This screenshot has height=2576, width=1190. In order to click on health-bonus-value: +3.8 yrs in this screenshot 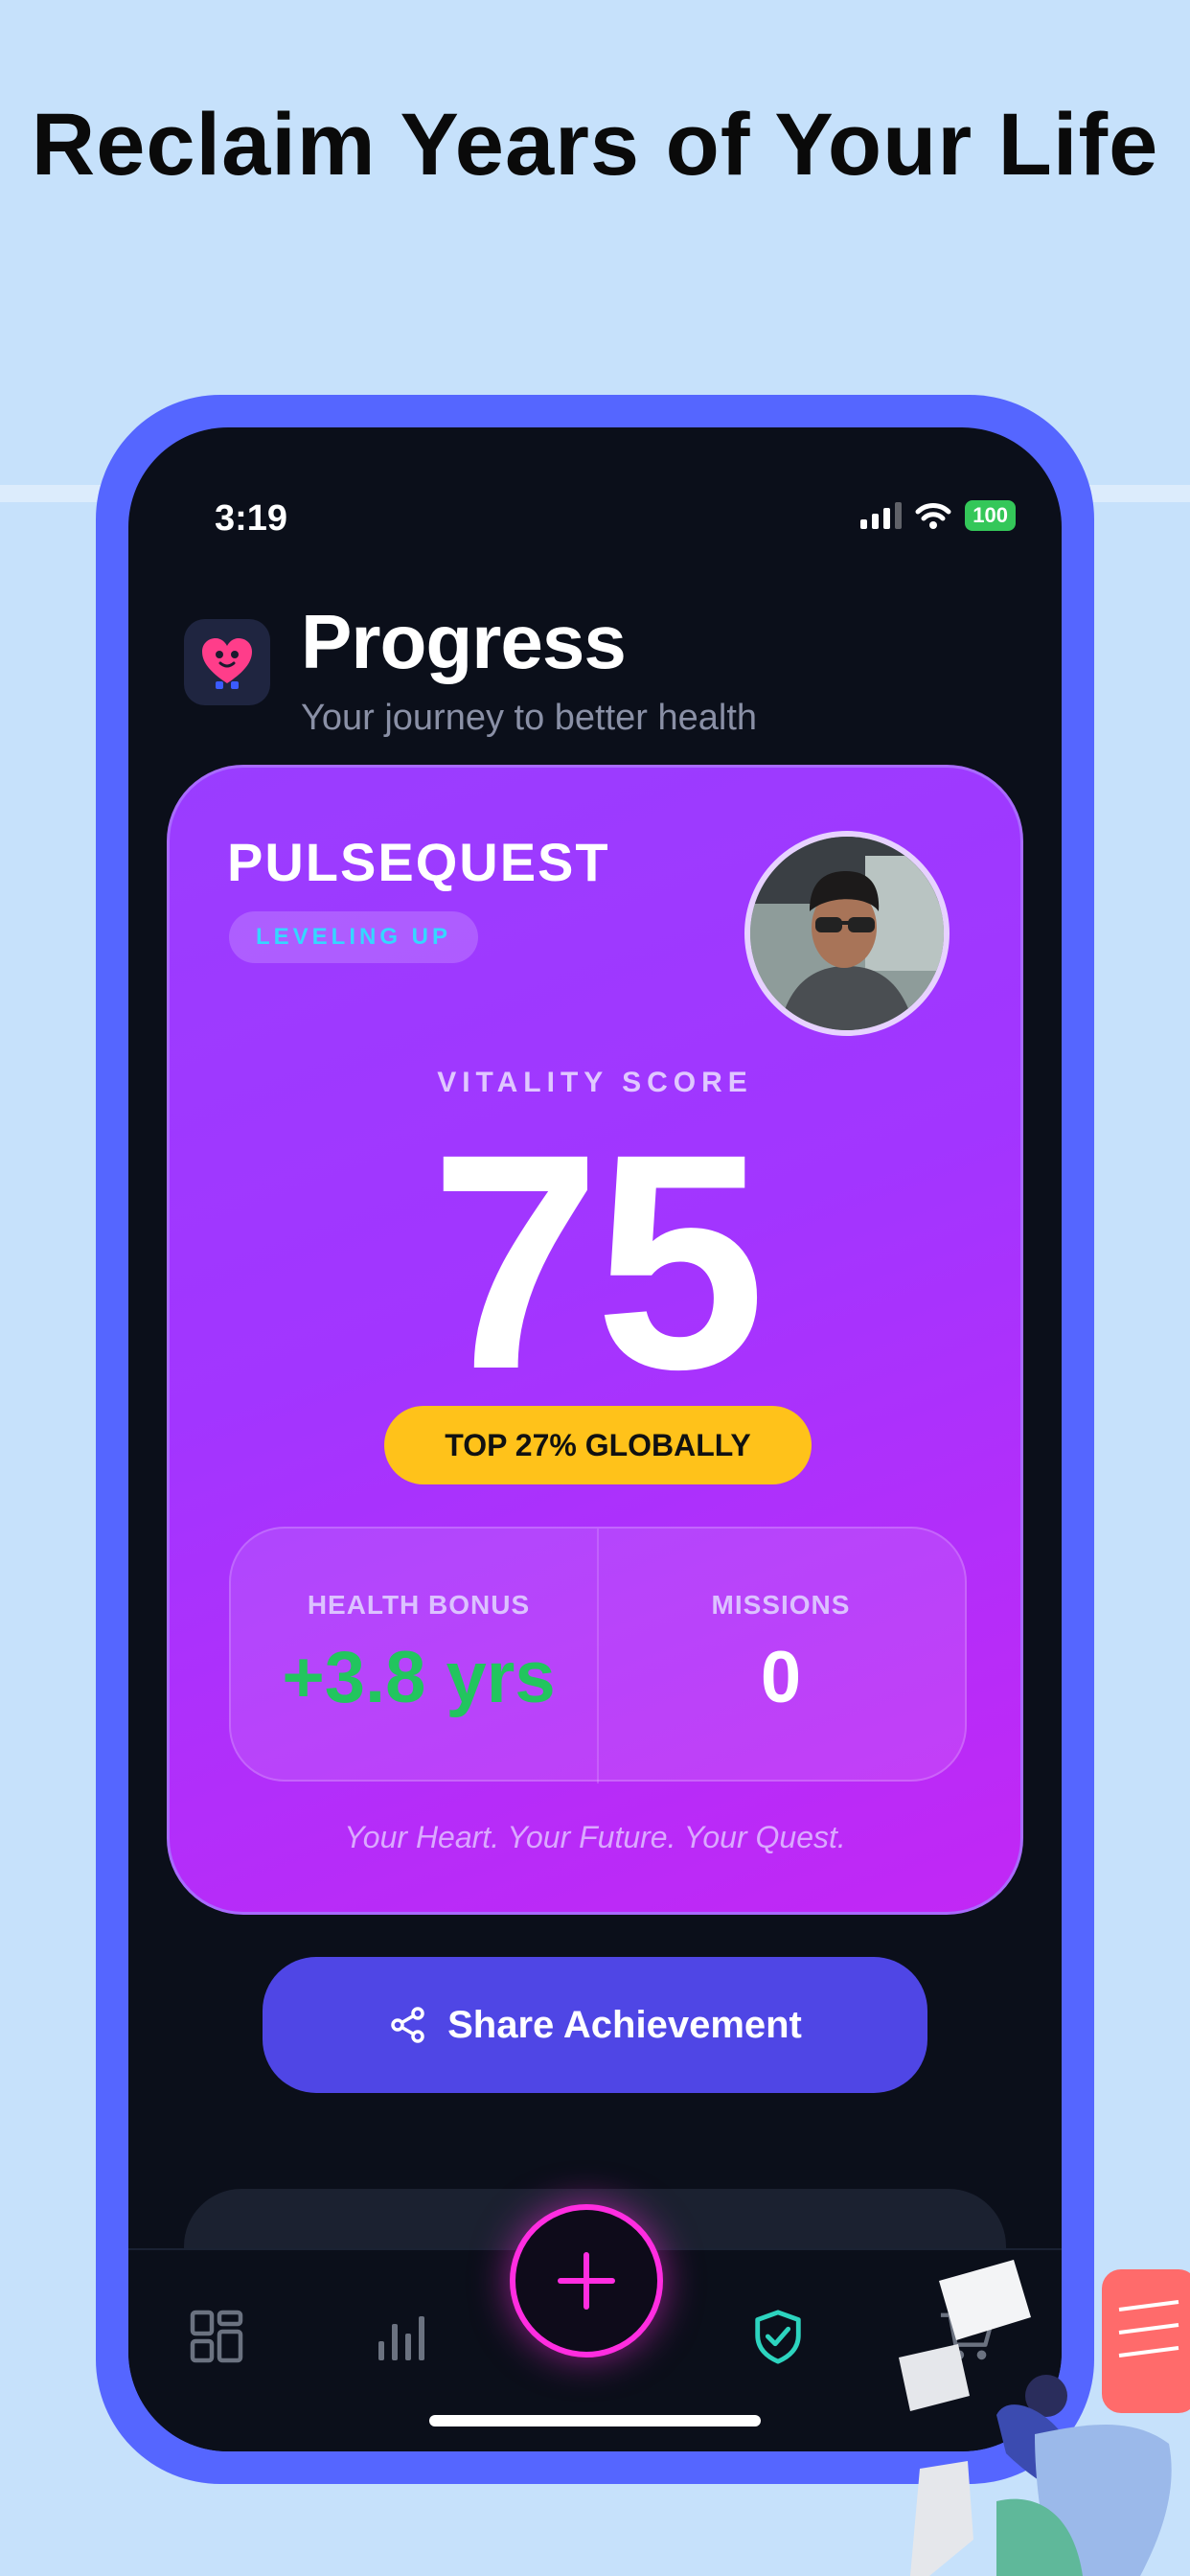, I will do `click(419, 1677)`.